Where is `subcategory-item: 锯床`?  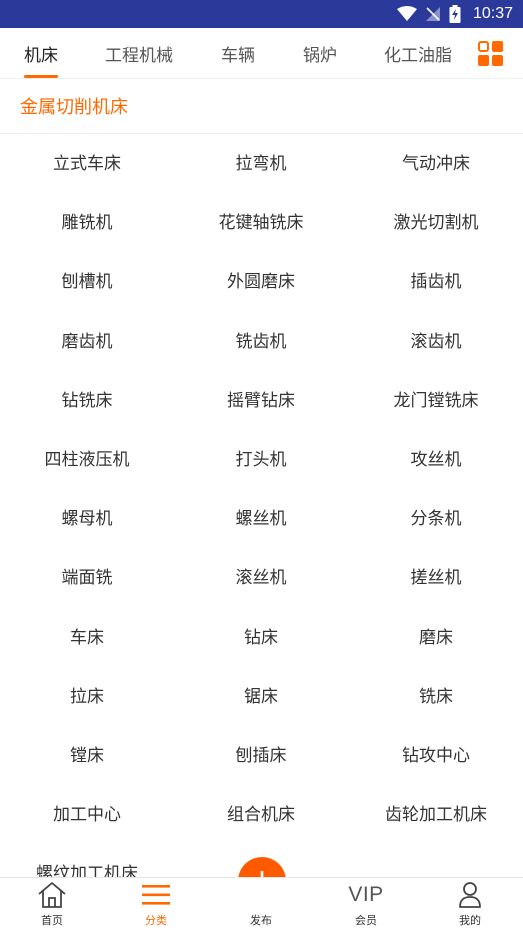 subcategory-item: 锯床 is located at coordinates (261, 697).